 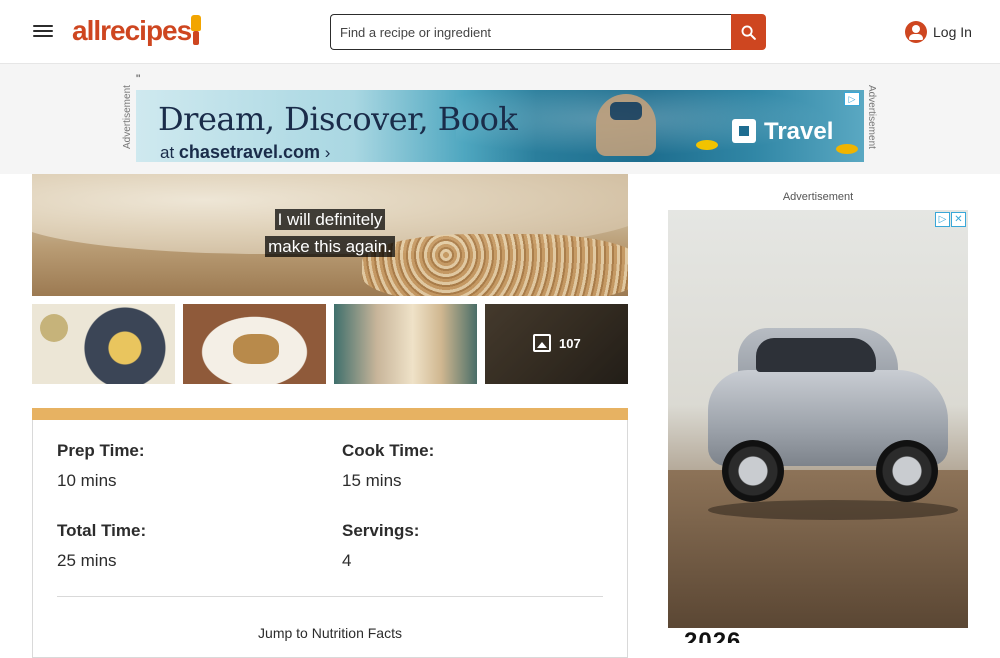 I want to click on ad-year-text: 2026, so click(x=713, y=635).